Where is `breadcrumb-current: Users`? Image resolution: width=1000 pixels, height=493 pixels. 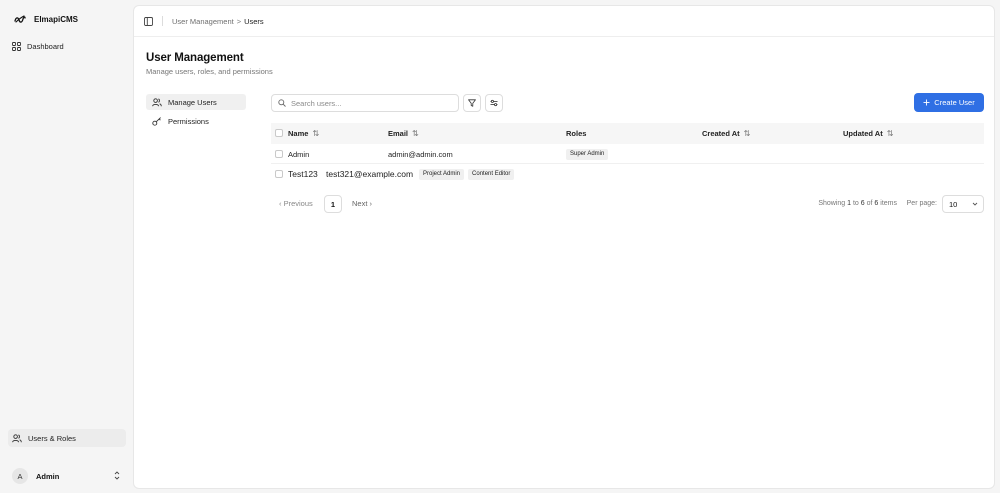
breadcrumb-current: Users is located at coordinates (254, 21).